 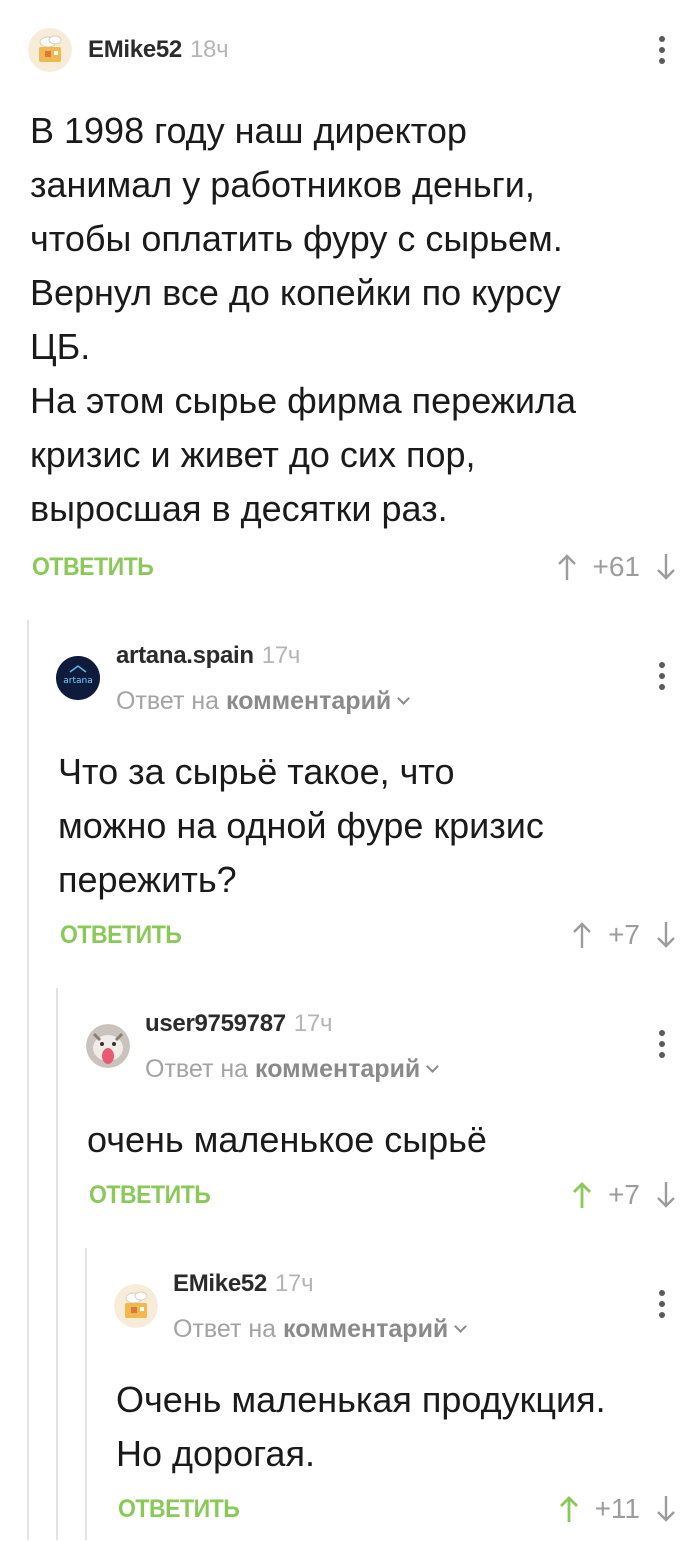 What do you see at coordinates (108, 1046) in the screenshot?
I see `avatar-user9759787` at bounding box center [108, 1046].